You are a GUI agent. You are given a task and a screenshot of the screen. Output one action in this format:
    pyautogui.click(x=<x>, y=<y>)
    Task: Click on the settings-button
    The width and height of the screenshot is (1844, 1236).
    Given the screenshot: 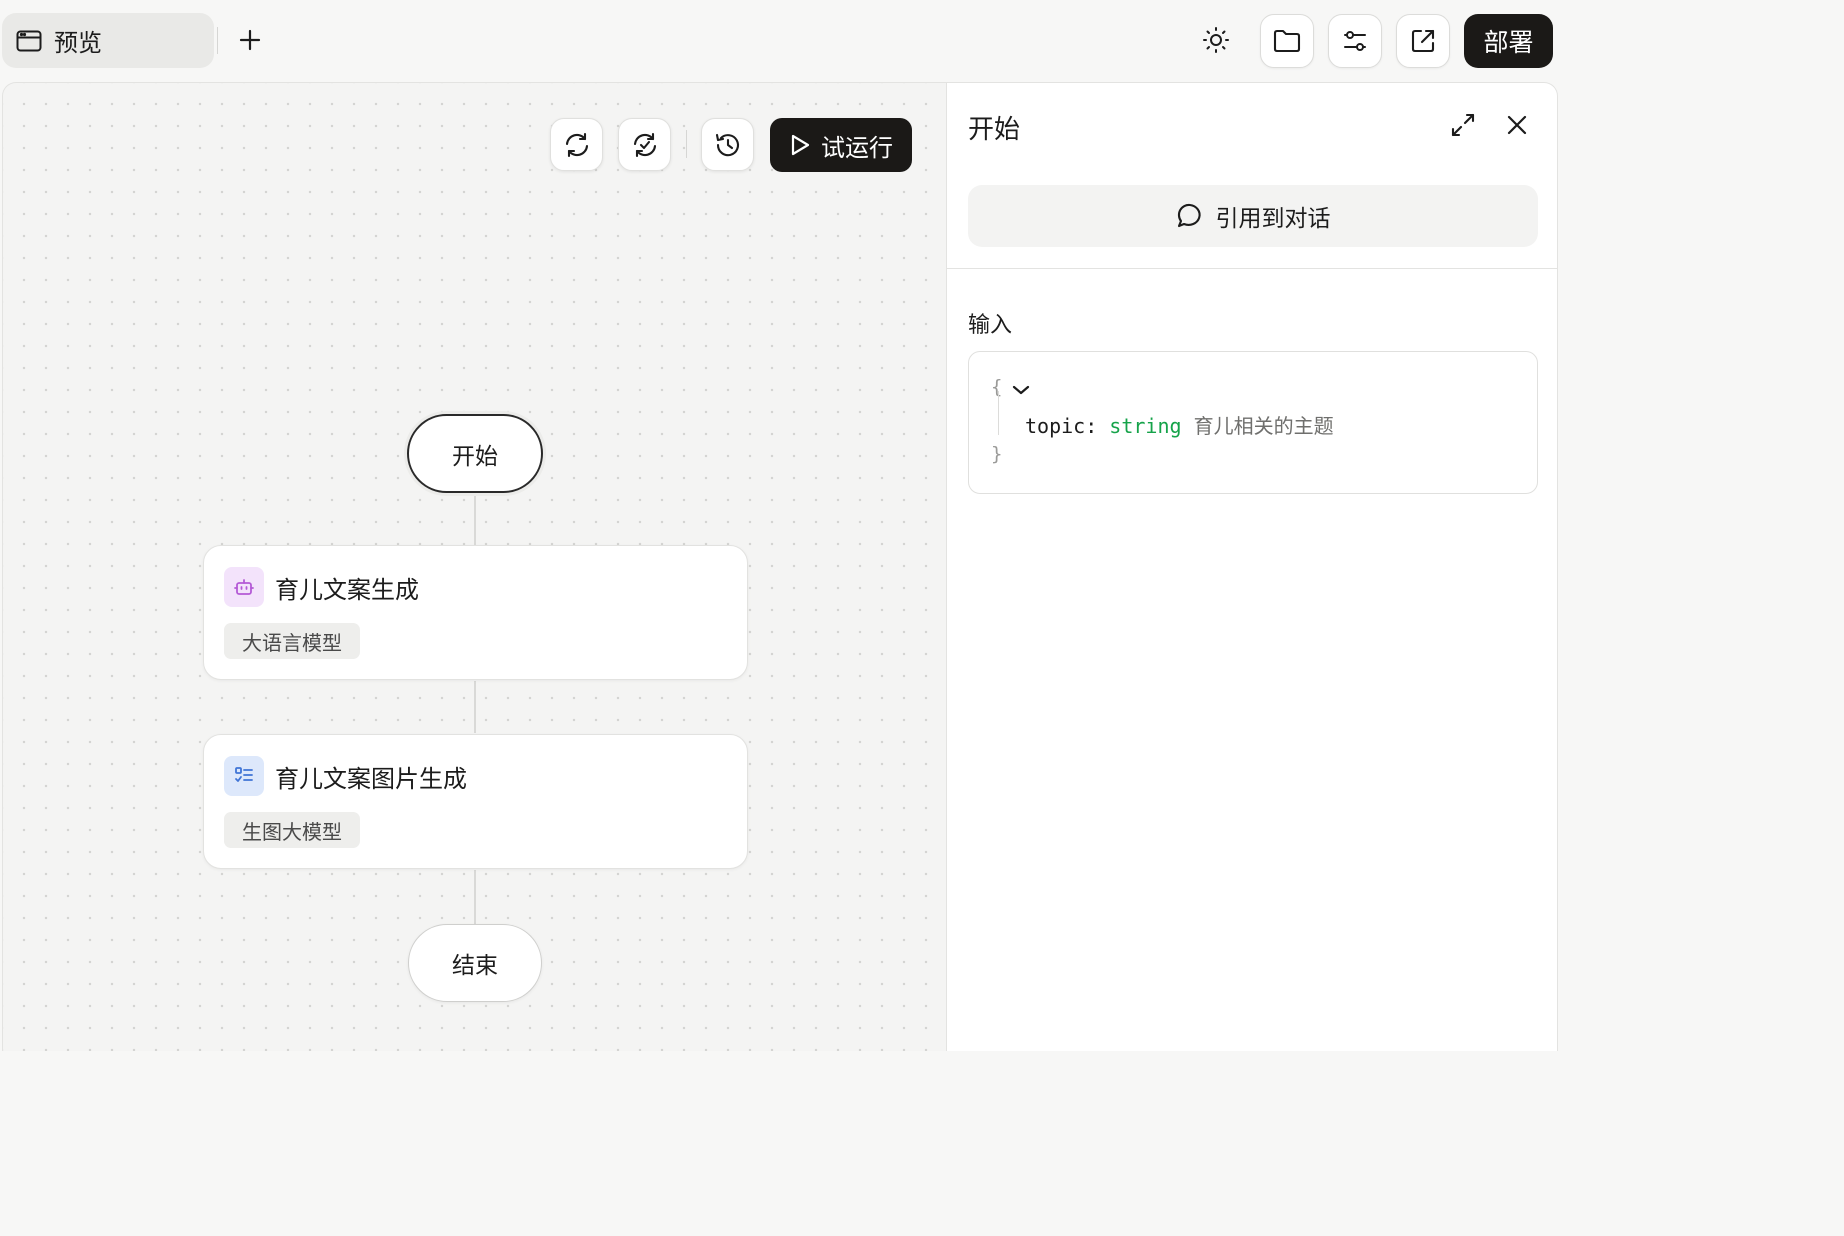 What is the action you would take?
    pyautogui.click(x=1355, y=41)
    